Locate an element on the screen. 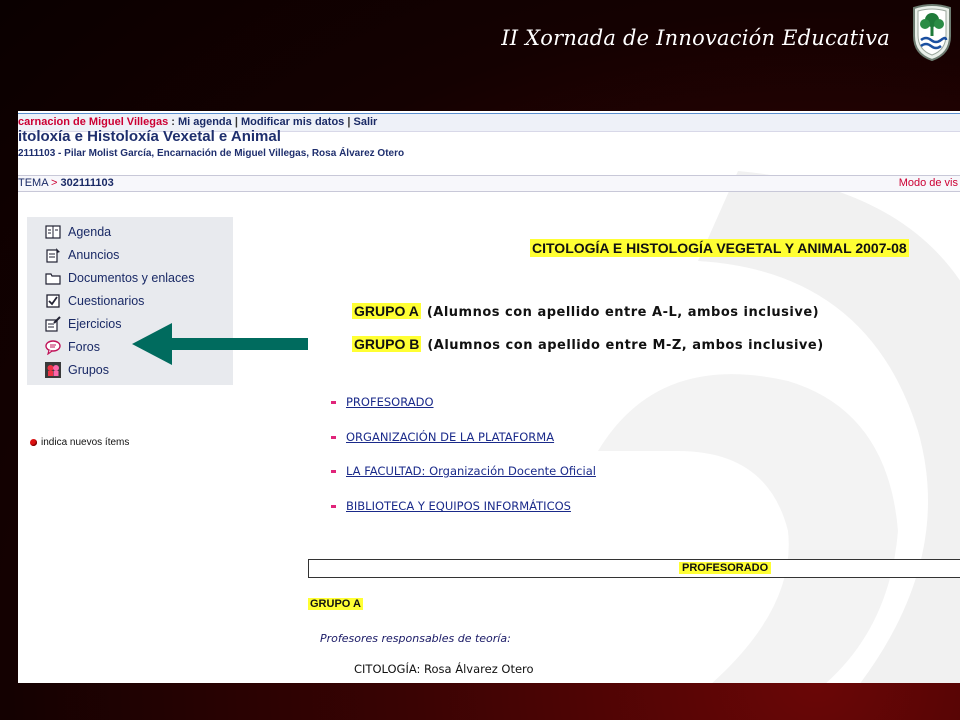 Image resolution: width=960 pixels, height=720 pixels. list-item: PROFESORADO is located at coordinates (382, 402).